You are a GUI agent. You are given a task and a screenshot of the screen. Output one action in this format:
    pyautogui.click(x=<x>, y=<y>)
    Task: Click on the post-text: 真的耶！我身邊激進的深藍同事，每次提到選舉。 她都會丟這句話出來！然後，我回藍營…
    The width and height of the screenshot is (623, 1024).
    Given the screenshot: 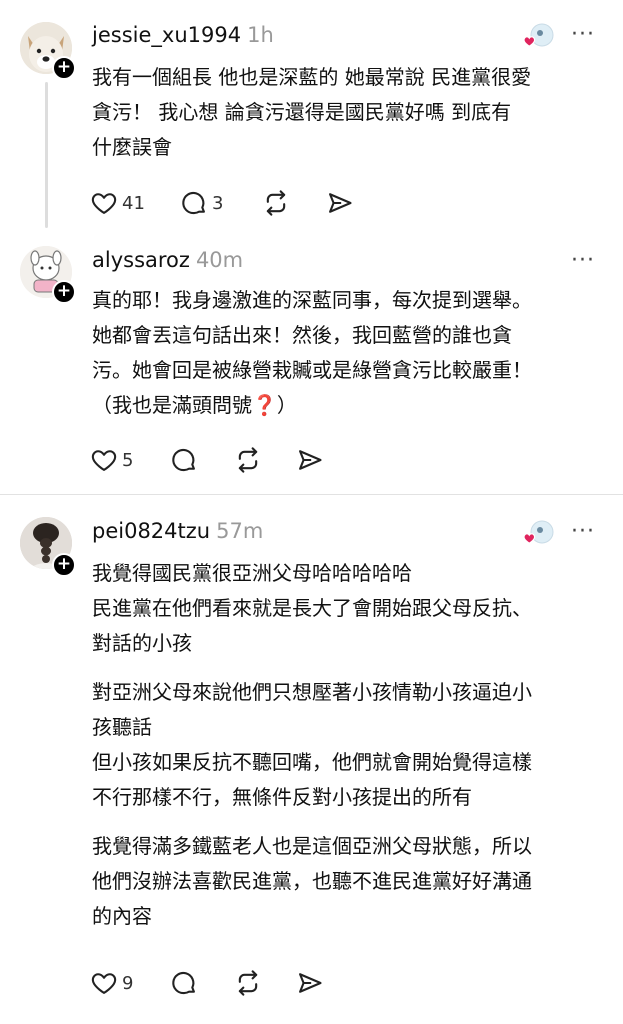 What is the action you would take?
    pyautogui.click(x=312, y=352)
    